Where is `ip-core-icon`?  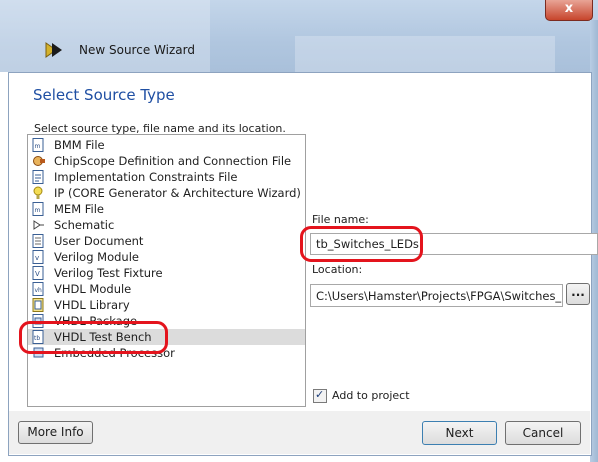
ip-core-icon is located at coordinates (38, 192).